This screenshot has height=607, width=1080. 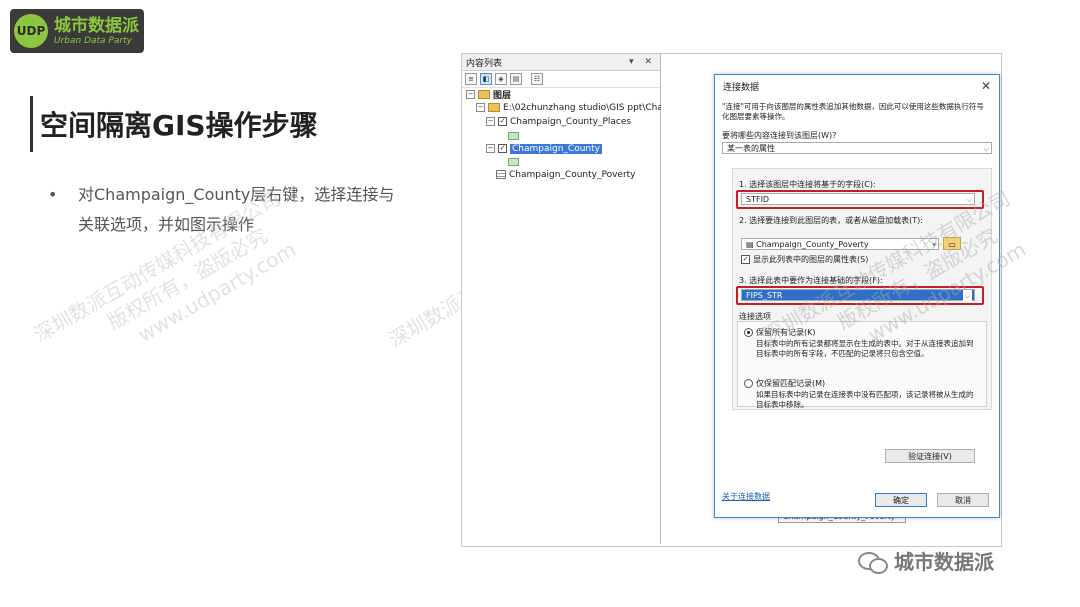 I want to click on toc-title: 内容列表, so click(x=484, y=63).